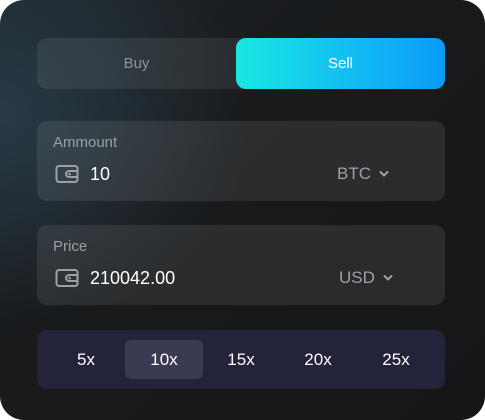 The image size is (485, 420). What do you see at coordinates (100, 174) in the screenshot?
I see `amount-input: 10` at bounding box center [100, 174].